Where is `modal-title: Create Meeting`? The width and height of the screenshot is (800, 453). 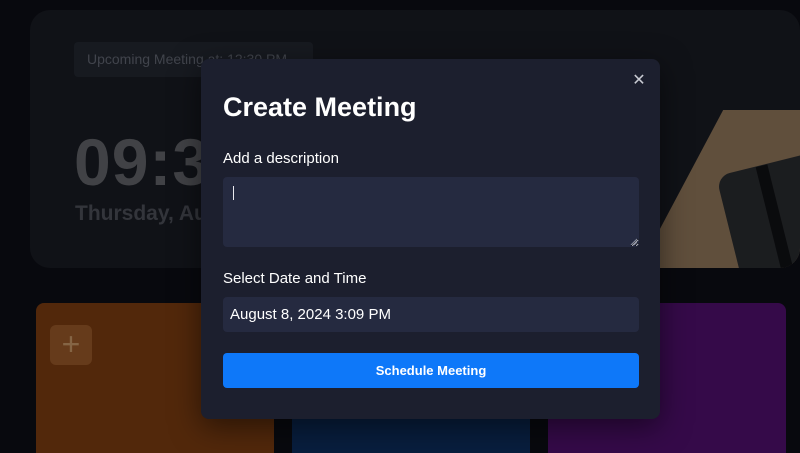
modal-title: Create Meeting is located at coordinates (320, 107).